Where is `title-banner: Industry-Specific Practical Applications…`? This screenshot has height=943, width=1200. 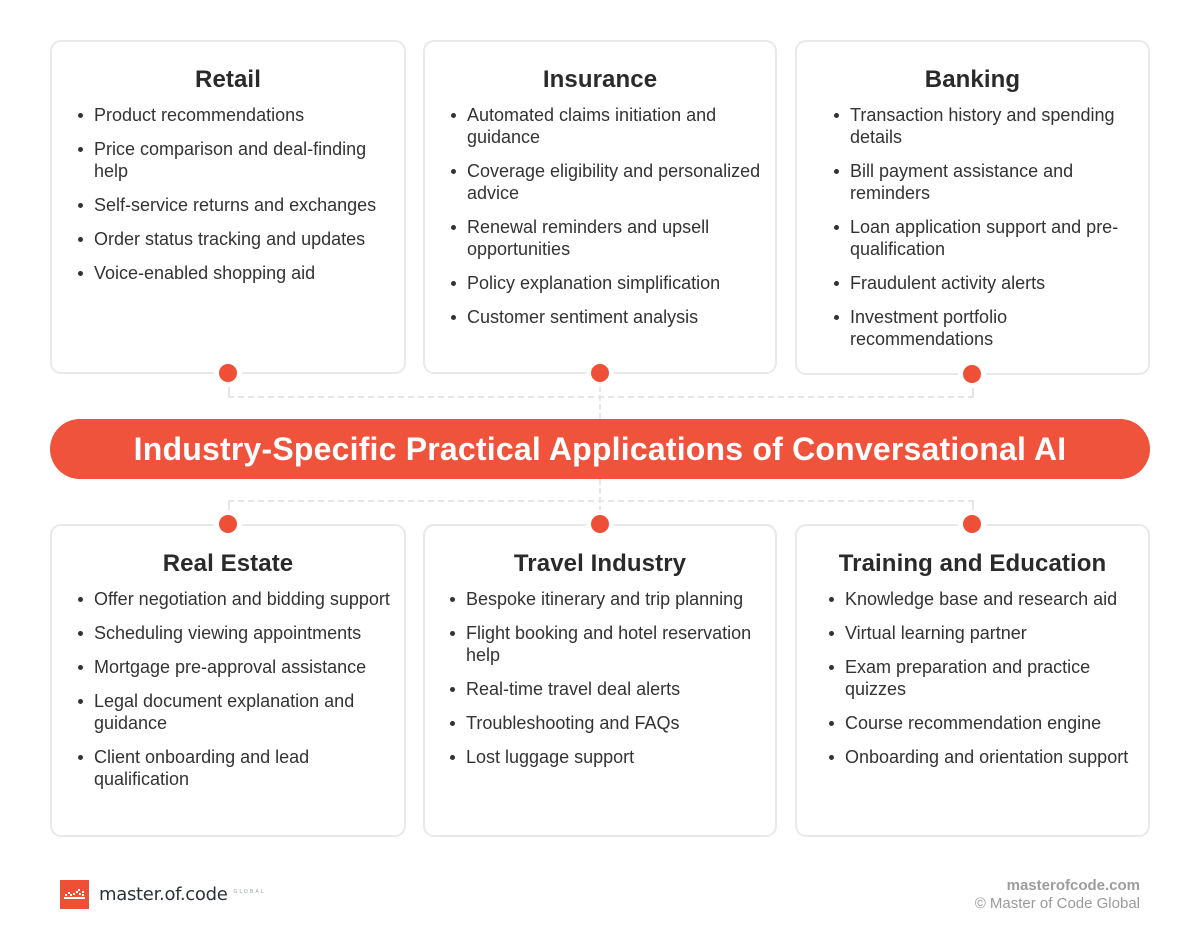 title-banner: Industry-Specific Practical Applications… is located at coordinates (600, 449).